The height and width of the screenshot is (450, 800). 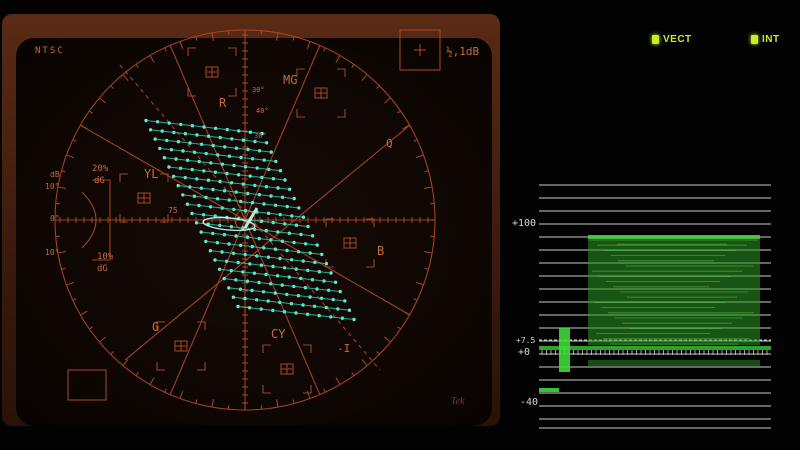 I want to click on corner-box, so click(x=87, y=385).